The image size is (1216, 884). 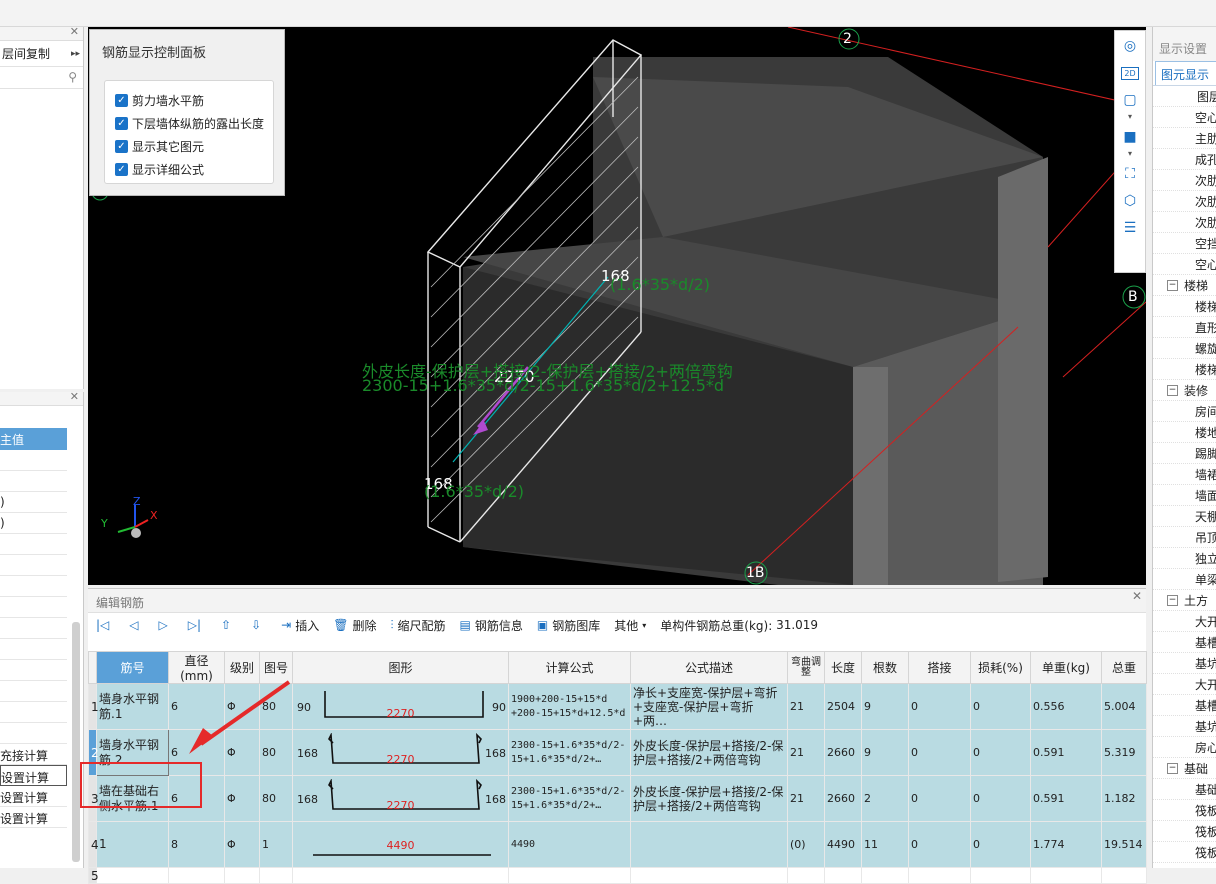 What do you see at coordinates (843, 667) in the screenshot?
I see `column-header: 长度` at bounding box center [843, 667].